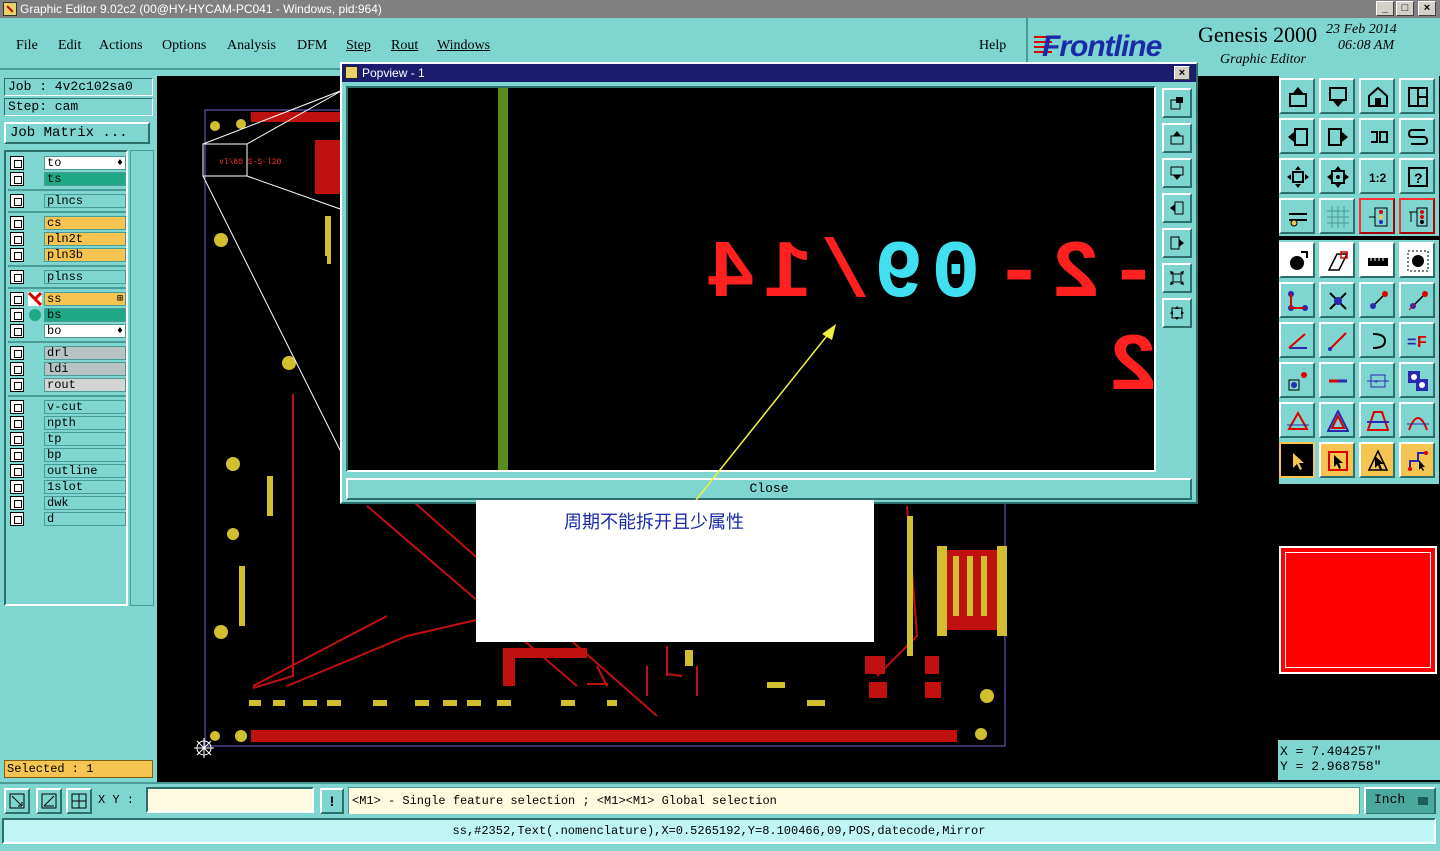 The width and height of the screenshot is (1440, 851). Describe the element at coordinates (1417, 340) in the screenshot. I see `text-button: = F` at that location.